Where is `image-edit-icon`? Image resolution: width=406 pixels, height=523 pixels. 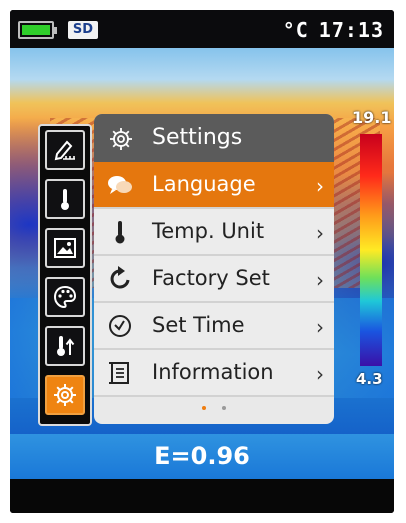 image-edit-icon is located at coordinates (64, 150).